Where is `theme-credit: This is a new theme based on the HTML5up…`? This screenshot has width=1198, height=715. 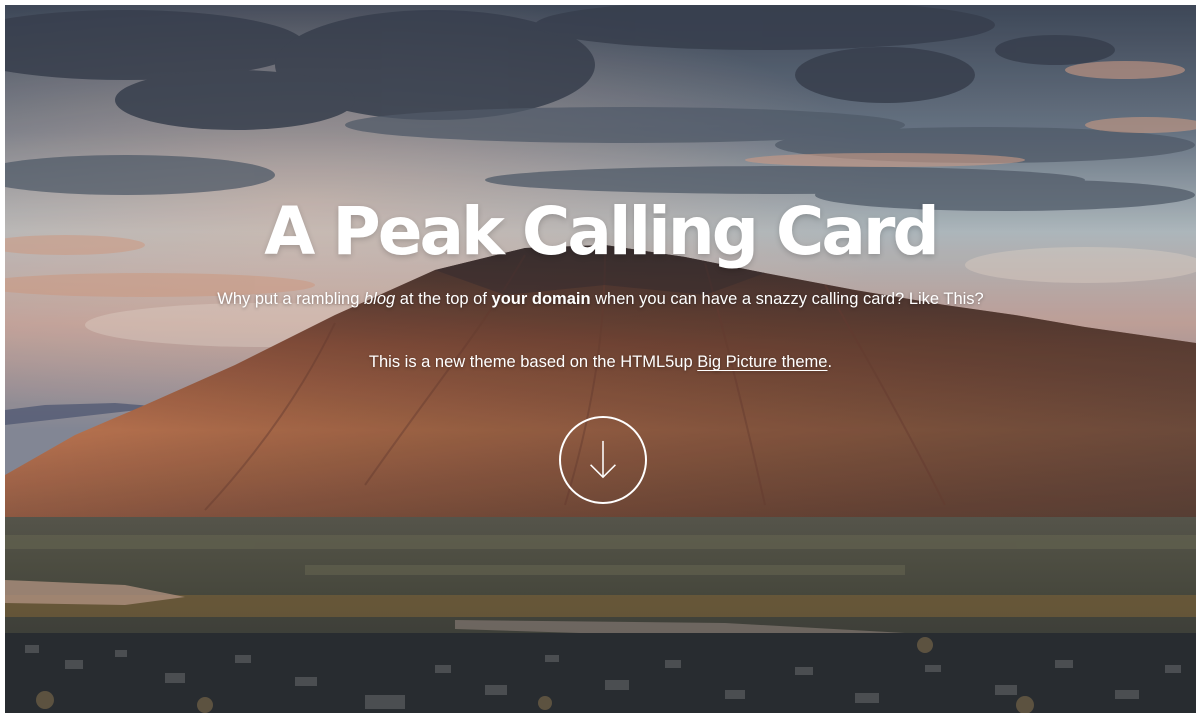 theme-credit: This is a new theme based on the HTML5up… is located at coordinates (600, 362).